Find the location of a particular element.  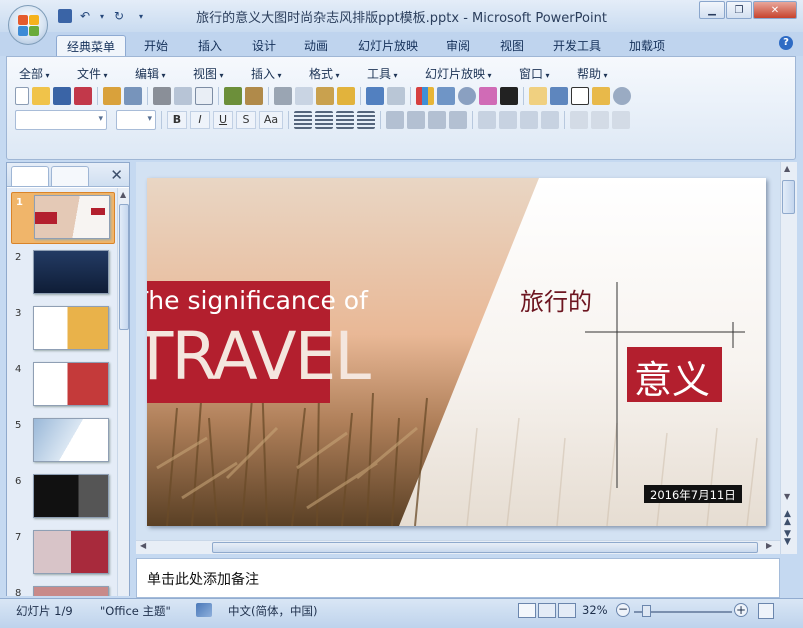

new-slide-icon is located at coordinates (538, 96).